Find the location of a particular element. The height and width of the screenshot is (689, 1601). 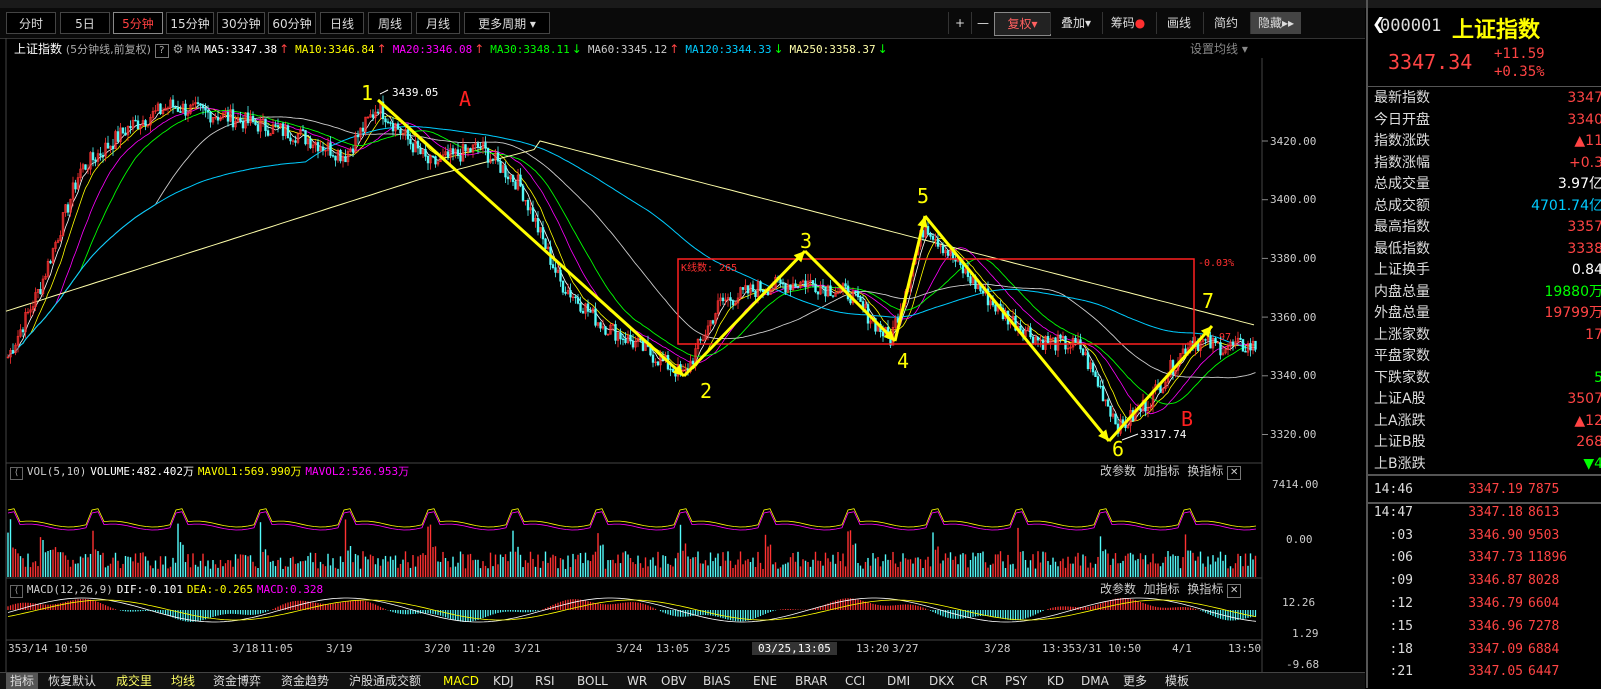

indicator-tab: MACD is located at coordinates (461, 681).